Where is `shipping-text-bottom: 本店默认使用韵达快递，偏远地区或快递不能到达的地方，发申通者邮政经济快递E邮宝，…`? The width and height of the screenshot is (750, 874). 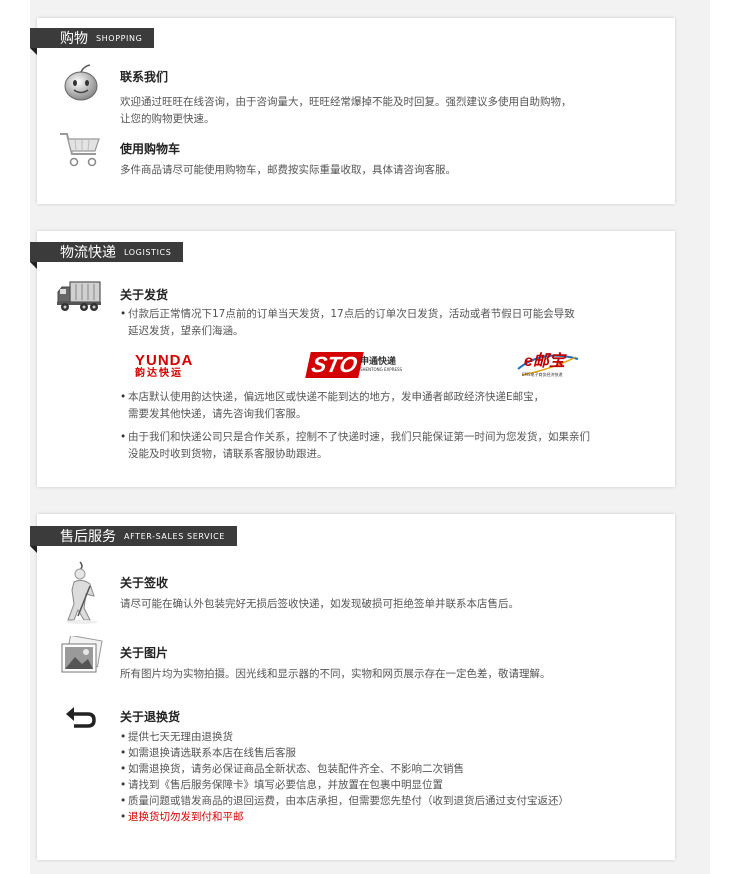
shipping-text-bottom: 本店默认使用韵达快递，偏远地区或快递不能到达的地方，发申通者邮政经济快递E邮宝，… is located at coordinates (380, 426).